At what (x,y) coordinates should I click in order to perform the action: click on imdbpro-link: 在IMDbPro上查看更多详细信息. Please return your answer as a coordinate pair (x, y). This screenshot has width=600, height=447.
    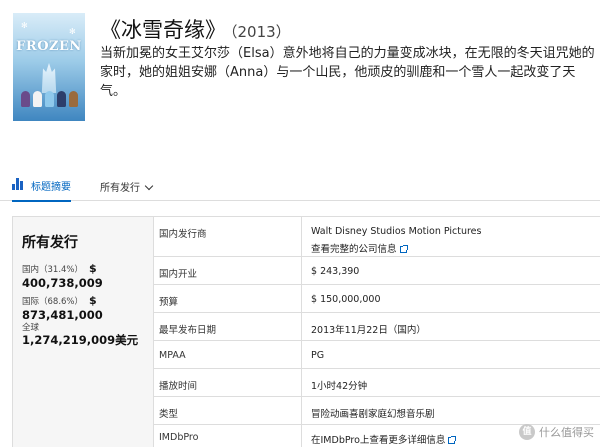
    Looking at the image, I should click on (384, 439).